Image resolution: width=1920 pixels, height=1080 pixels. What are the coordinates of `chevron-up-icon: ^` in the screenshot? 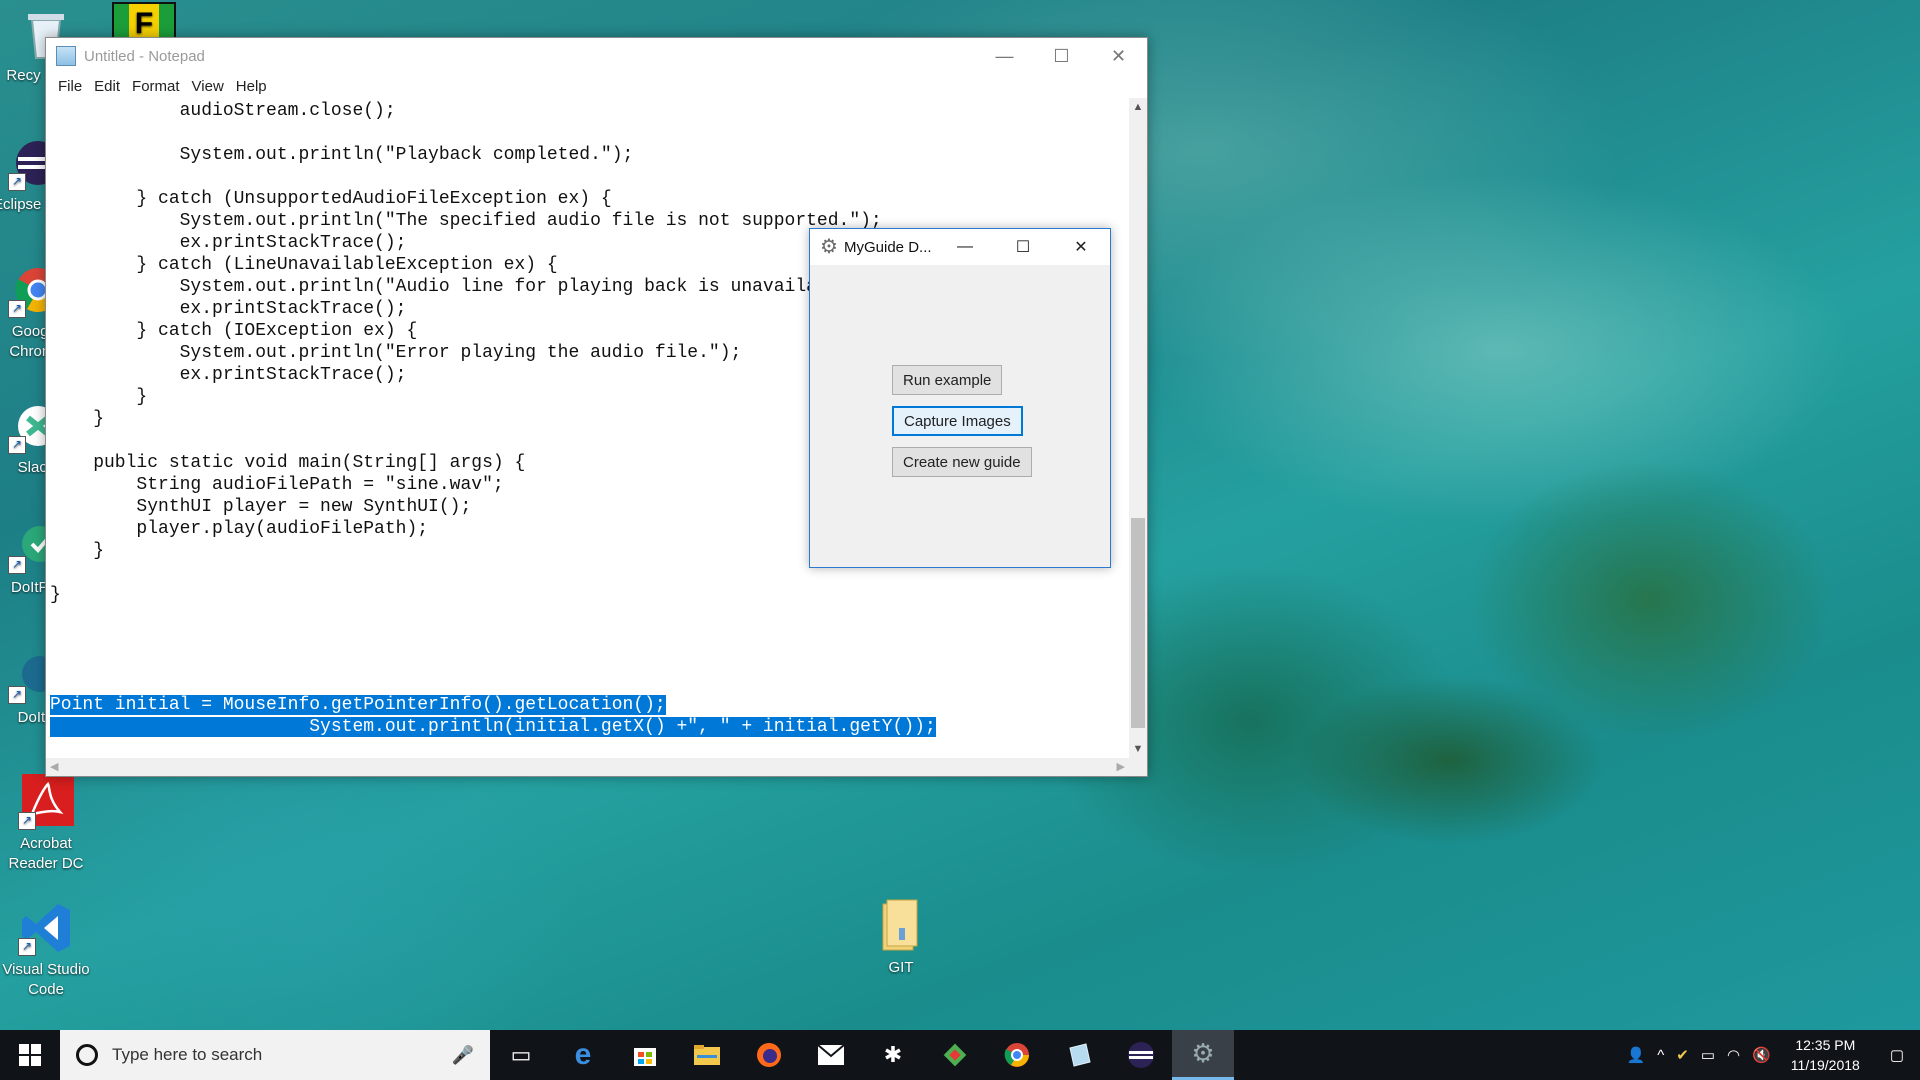 It's located at (1660, 1055).